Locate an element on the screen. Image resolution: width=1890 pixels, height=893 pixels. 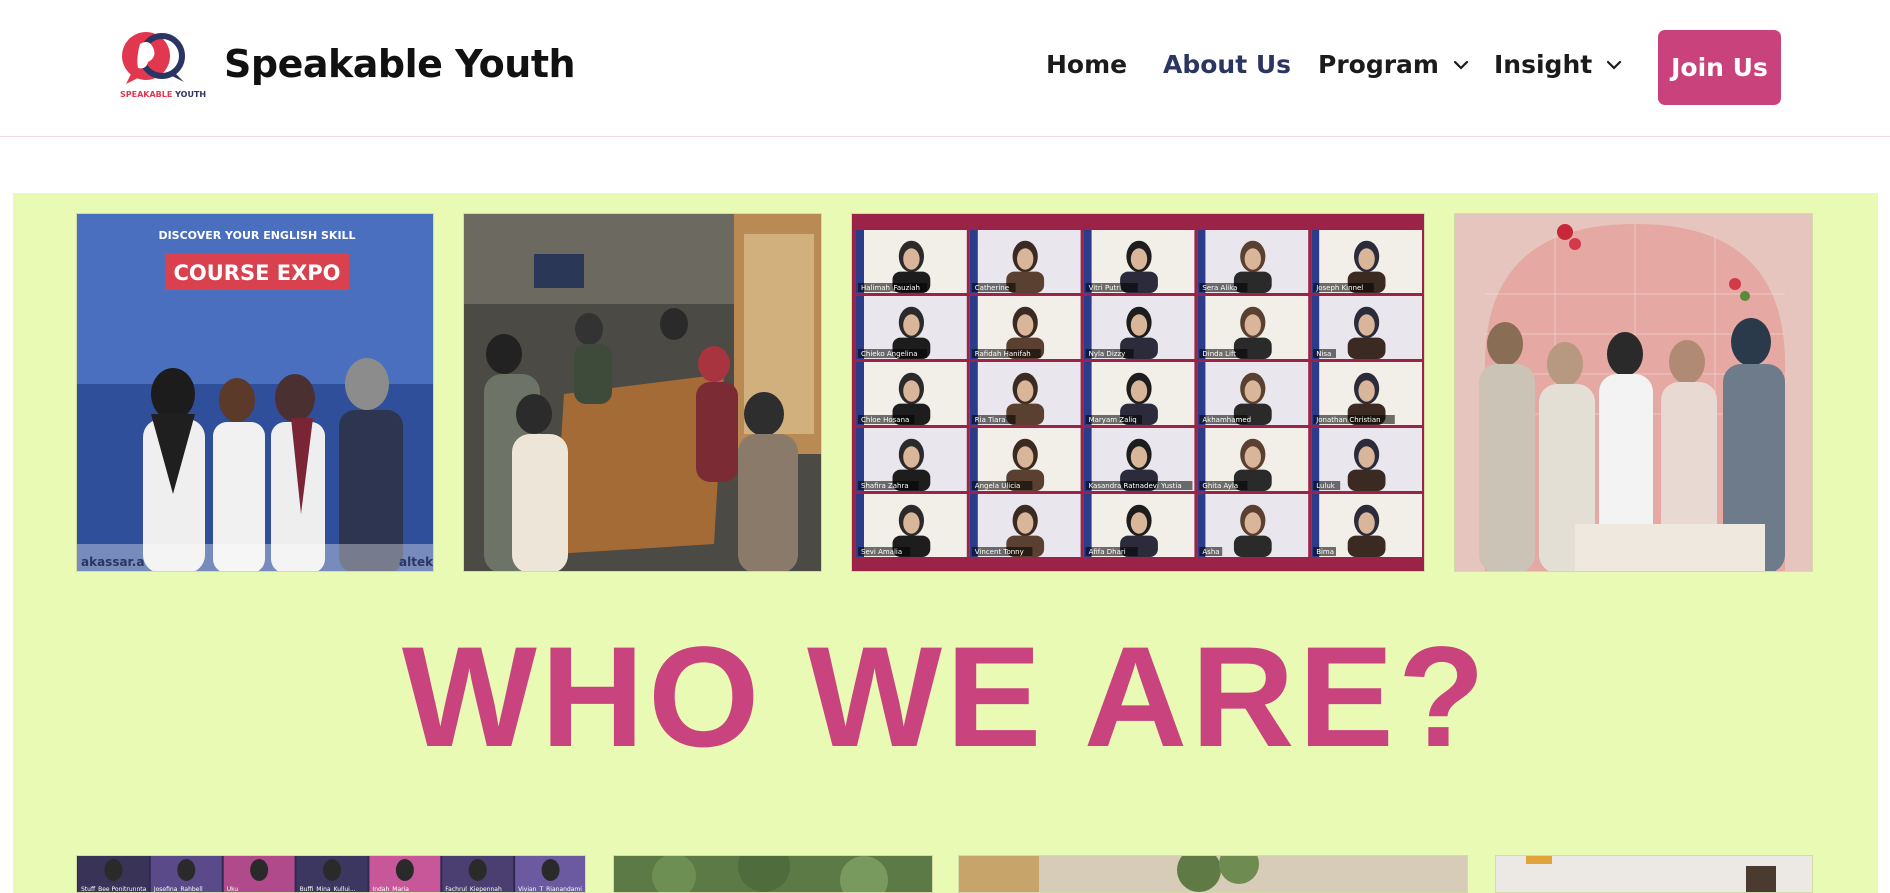
video-tile: Joseph Kinnel is located at coordinates (1366, 261).